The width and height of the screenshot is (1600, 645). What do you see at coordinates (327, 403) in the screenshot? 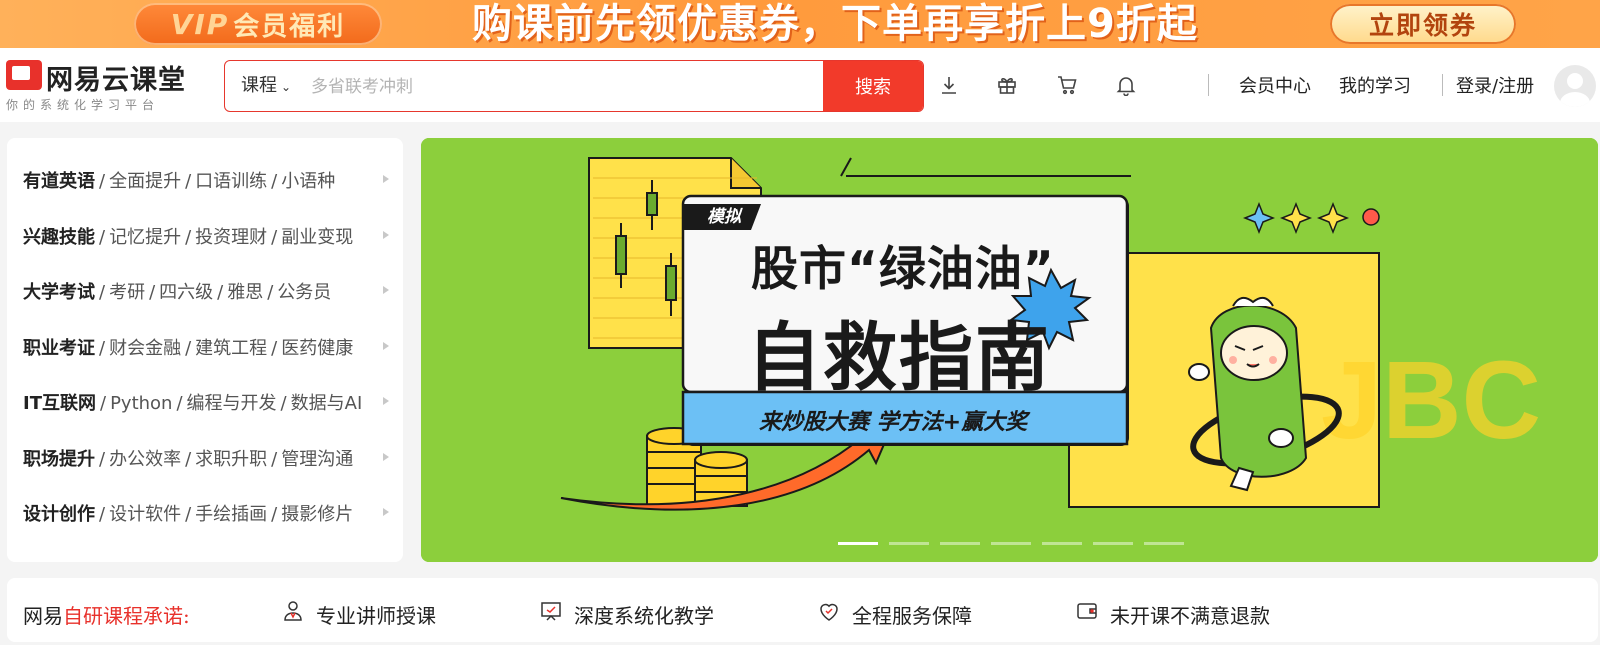
I see `category-sub-link: 数据与AI` at bounding box center [327, 403].